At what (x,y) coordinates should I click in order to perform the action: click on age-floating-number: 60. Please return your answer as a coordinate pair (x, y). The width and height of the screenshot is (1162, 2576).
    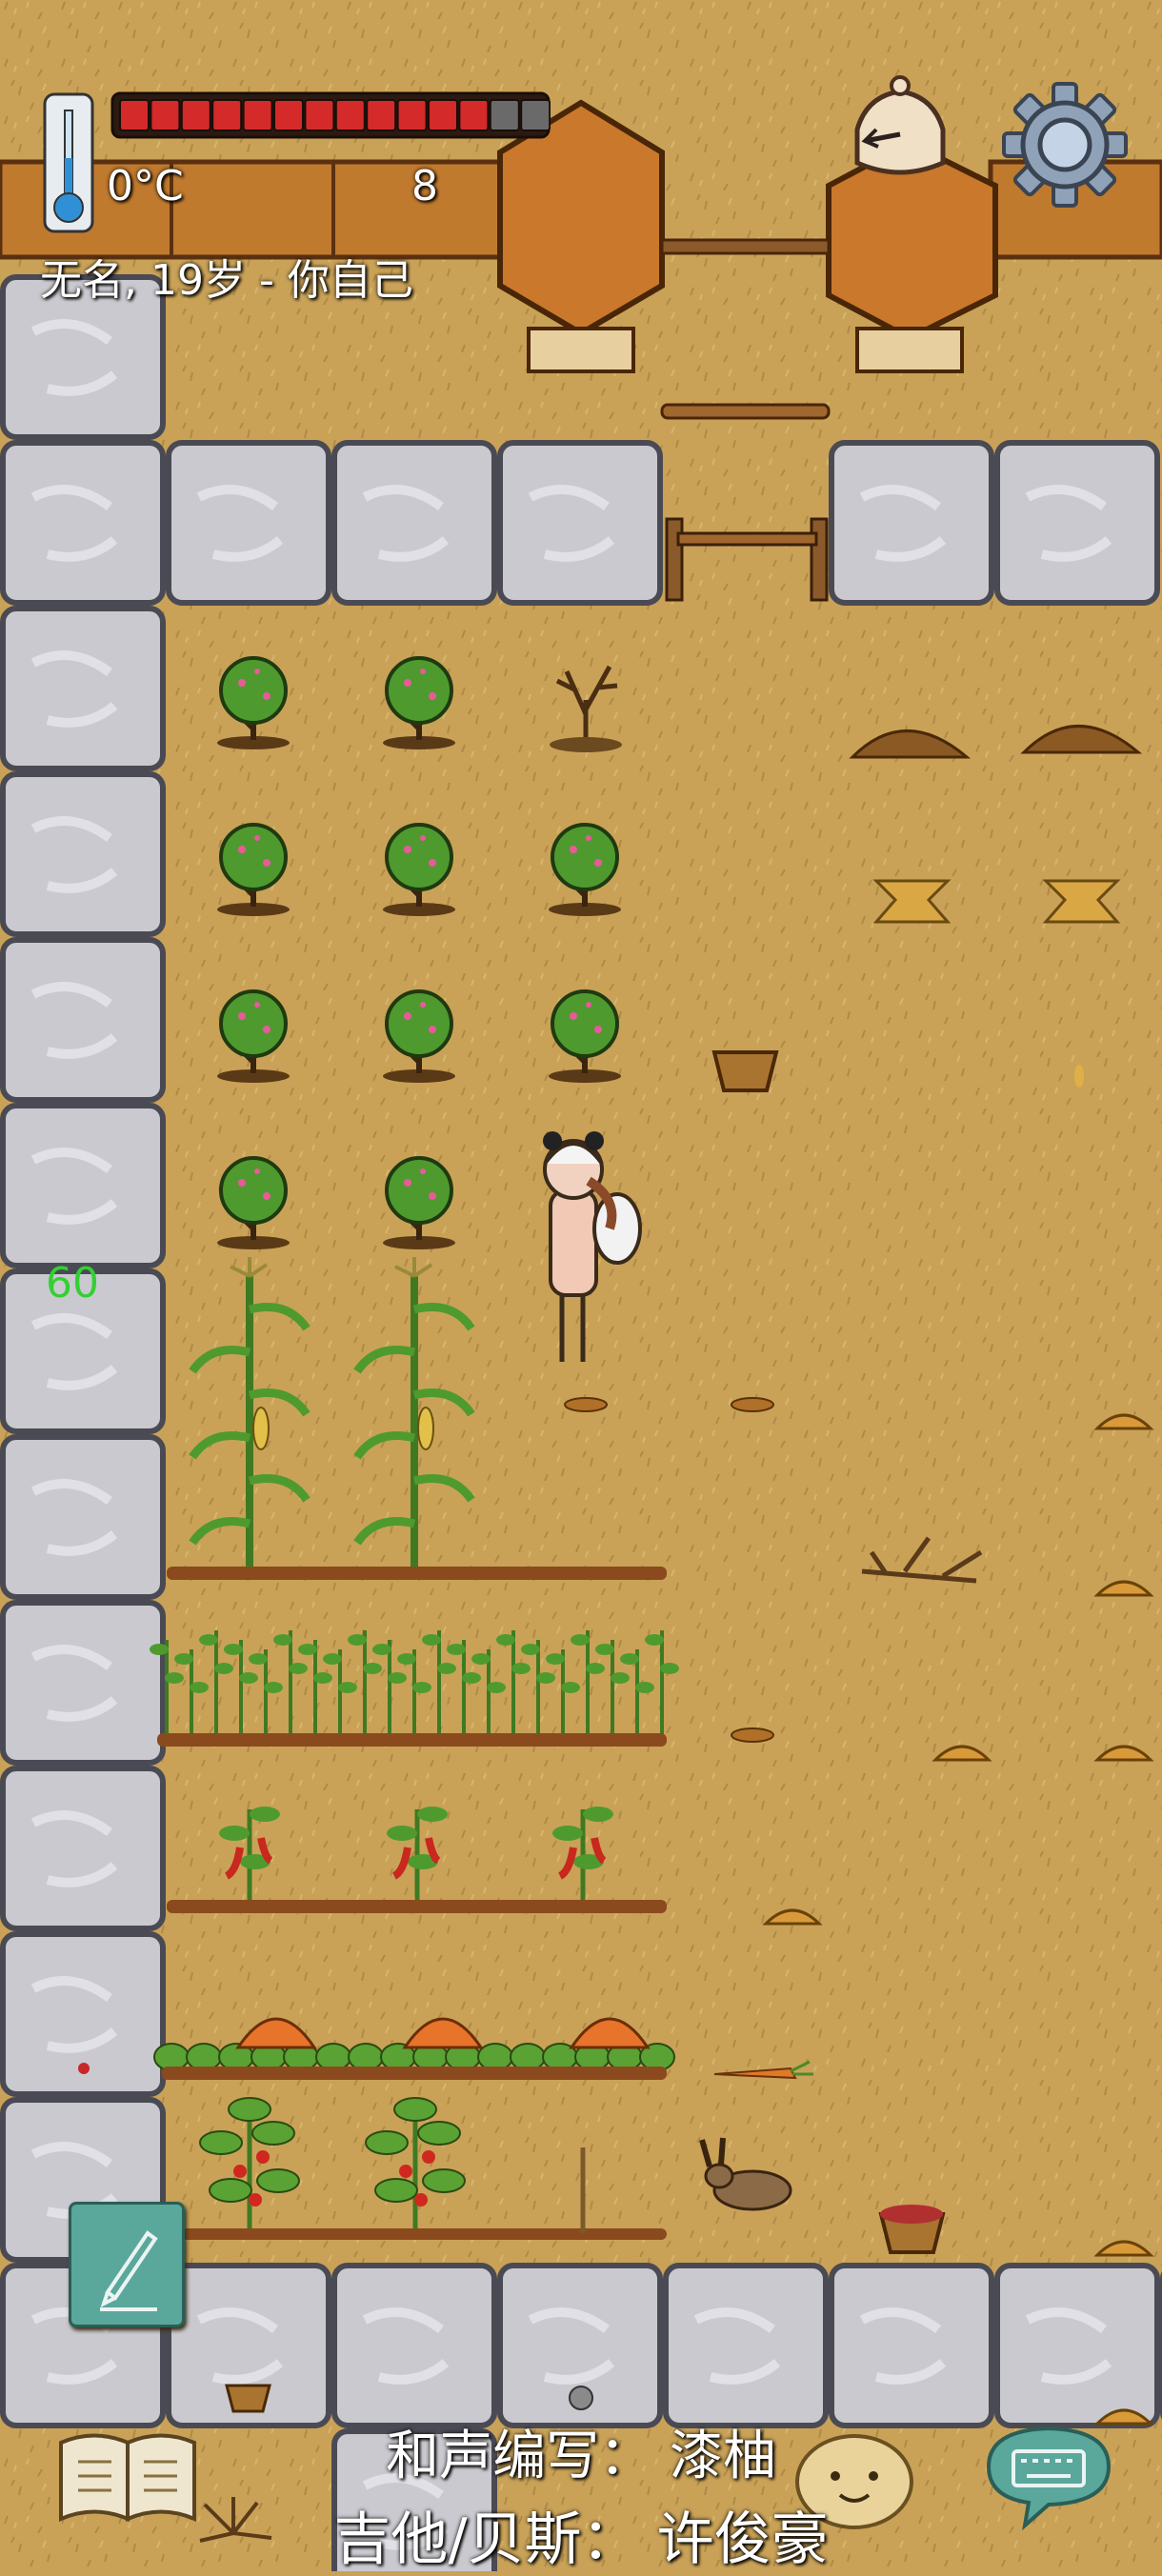
    Looking at the image, I should click on (72, 1283).